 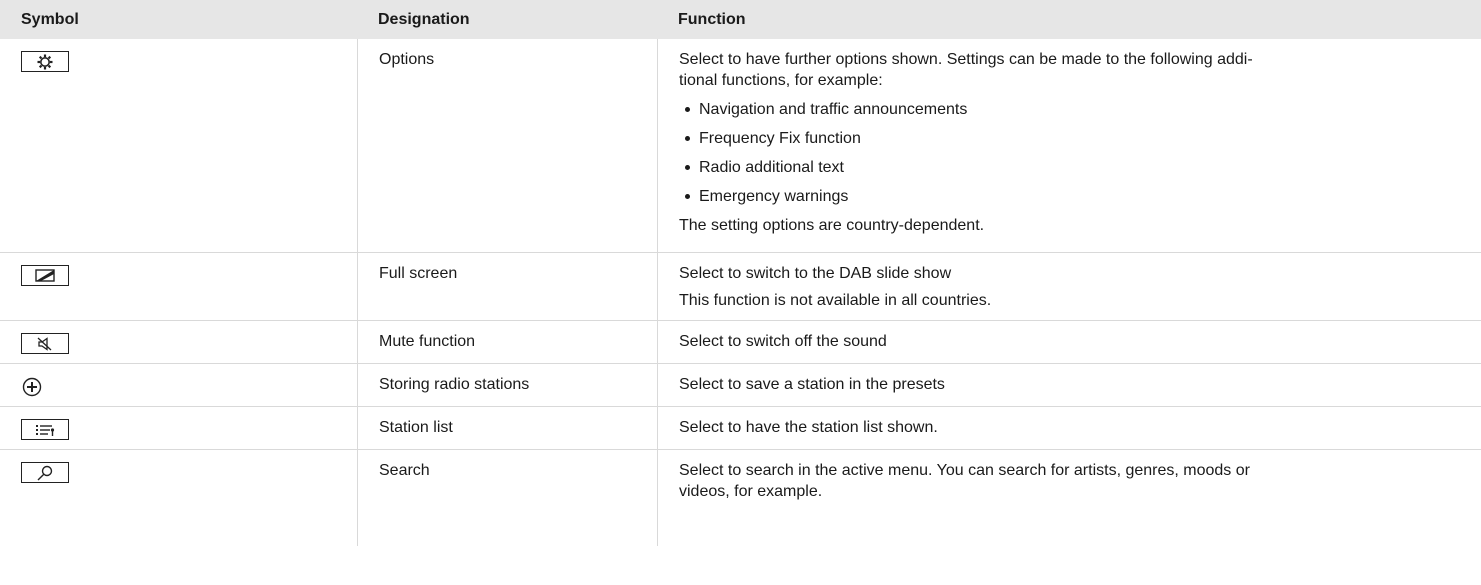 I want to click on function-line: videos, for example., so click(x=751, y=491).